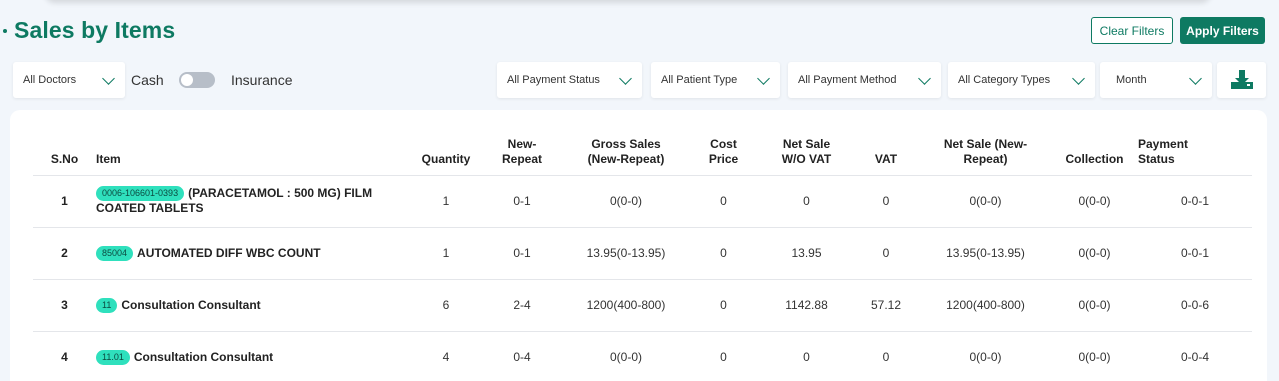  I want to click on payment-status-select: All Payment Status, so click(569, 80).